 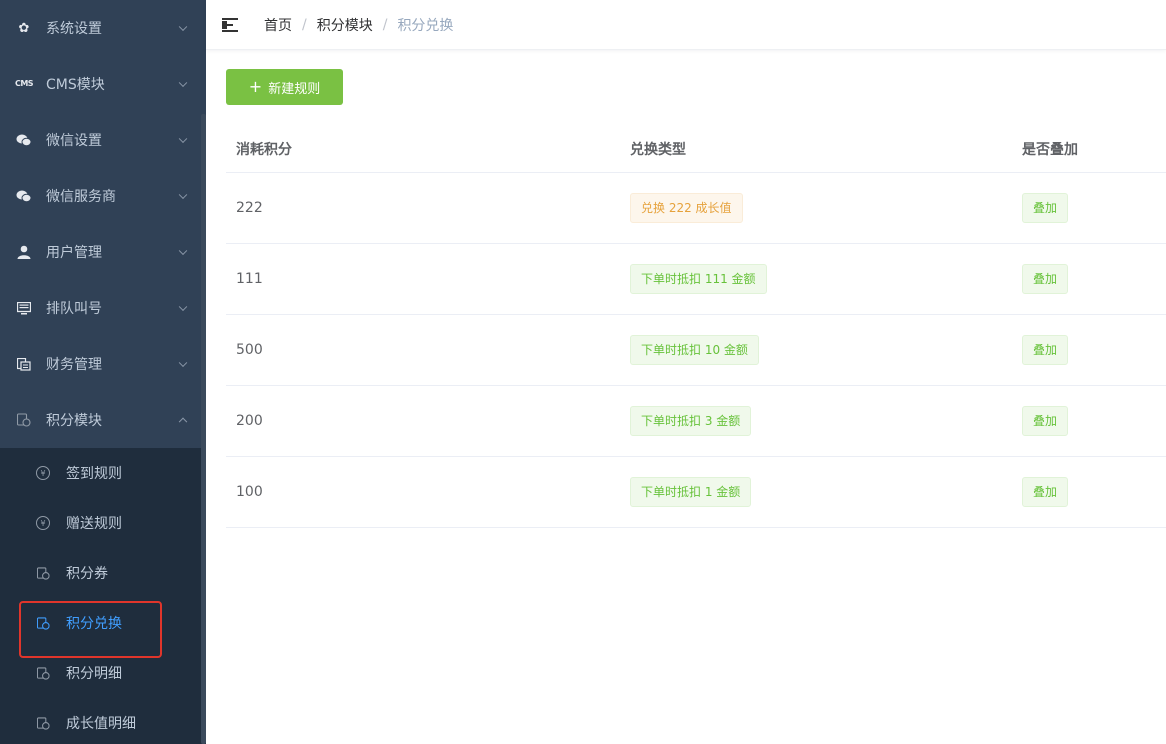 What do you see at coordinates (232, 25) in the screenshot?
I see `hamburger-icon` at bounding box center [232, 25].